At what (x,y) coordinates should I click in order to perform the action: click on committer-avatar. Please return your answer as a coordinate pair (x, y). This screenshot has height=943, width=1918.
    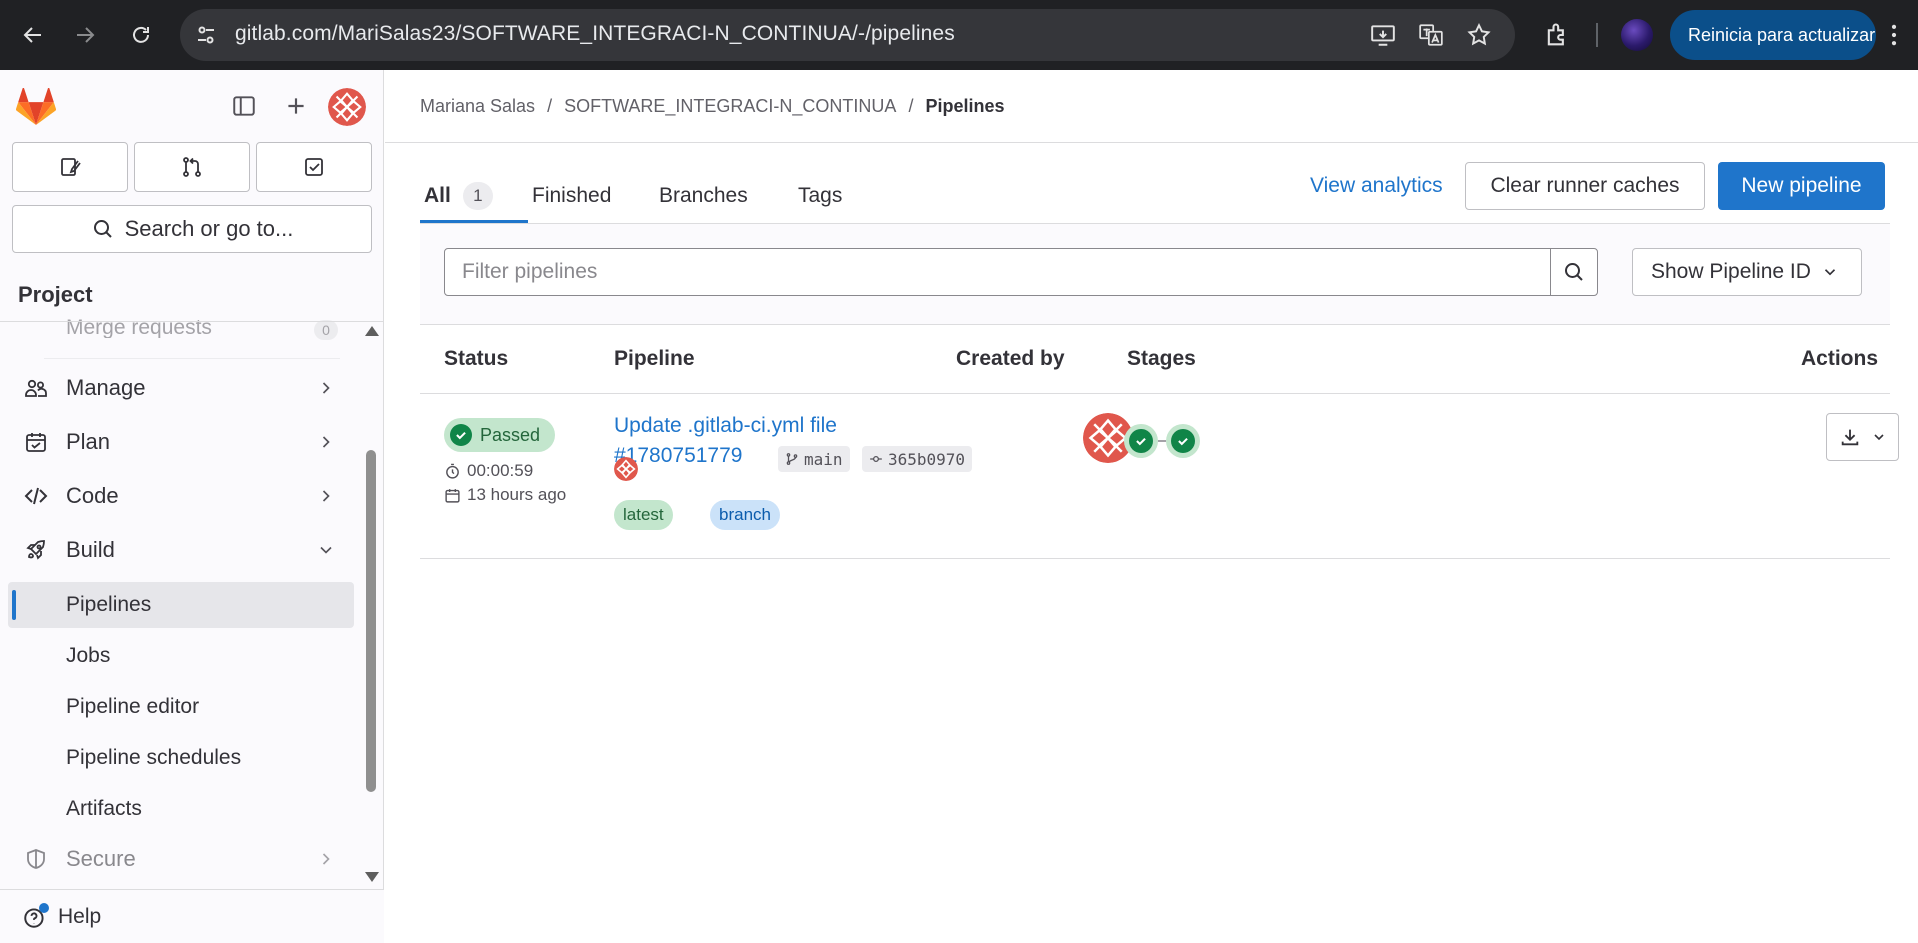
    Looking at the image, I should click on (626, 469).